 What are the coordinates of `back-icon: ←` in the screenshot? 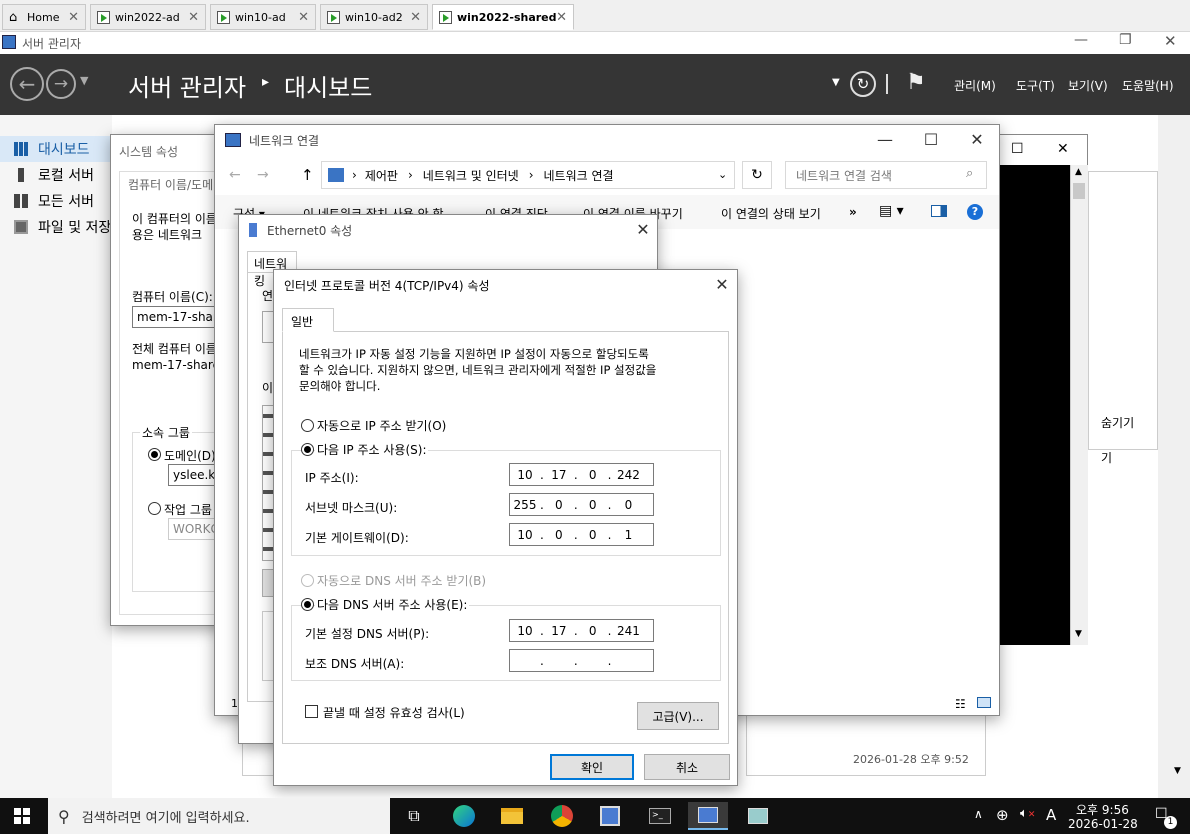 It's located at (235, 175).